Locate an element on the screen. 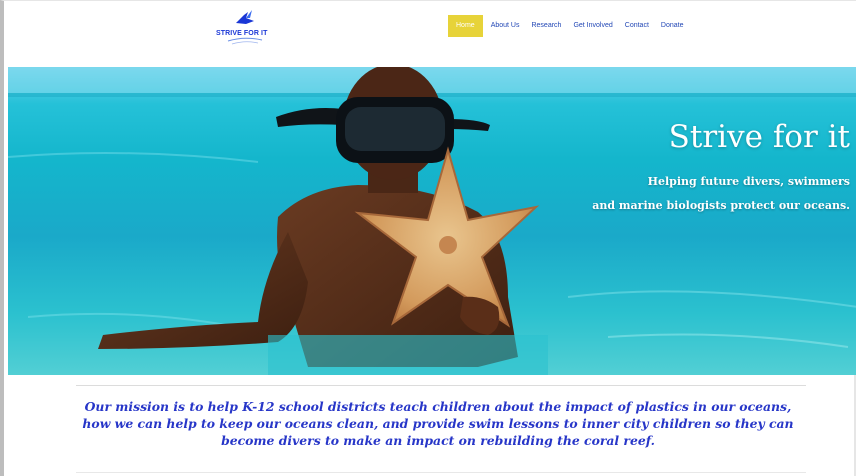 This screenshot has height=476, width=856. fish-logo-icon is located at coordinates (245, 27).